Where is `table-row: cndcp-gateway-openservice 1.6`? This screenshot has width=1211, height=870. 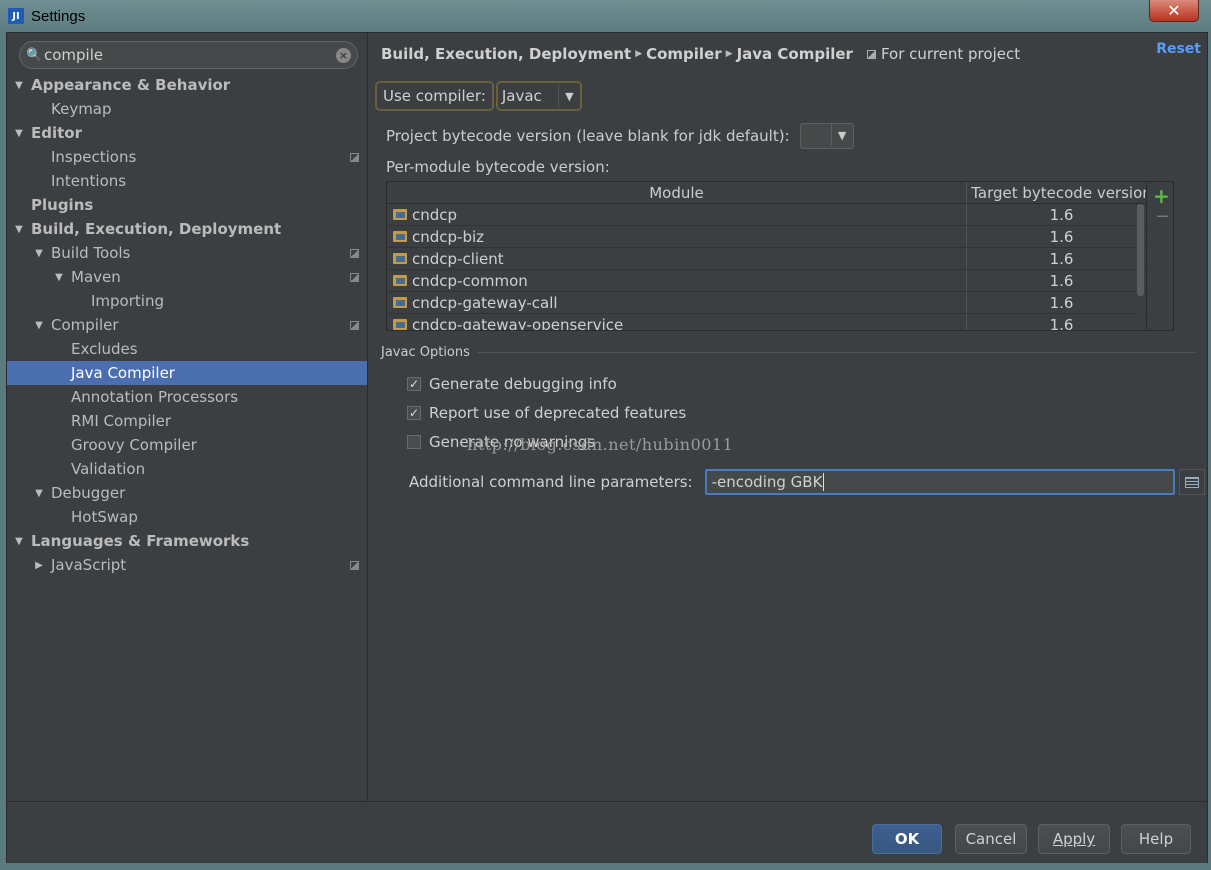
table-row: cndcp-gateway-openservice 1.6 is located at coordinates (780, 322).